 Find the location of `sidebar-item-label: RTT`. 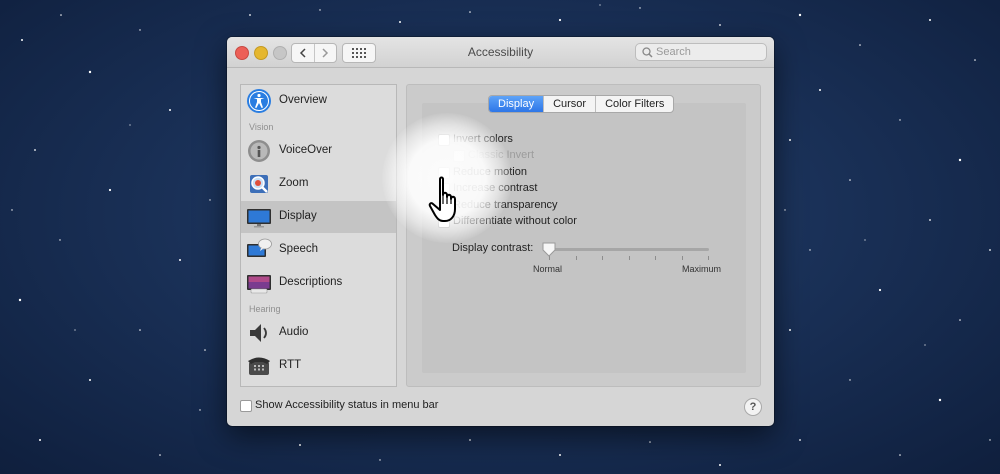

sidebar-item-label: RTT is located at coordinates (290, 365).